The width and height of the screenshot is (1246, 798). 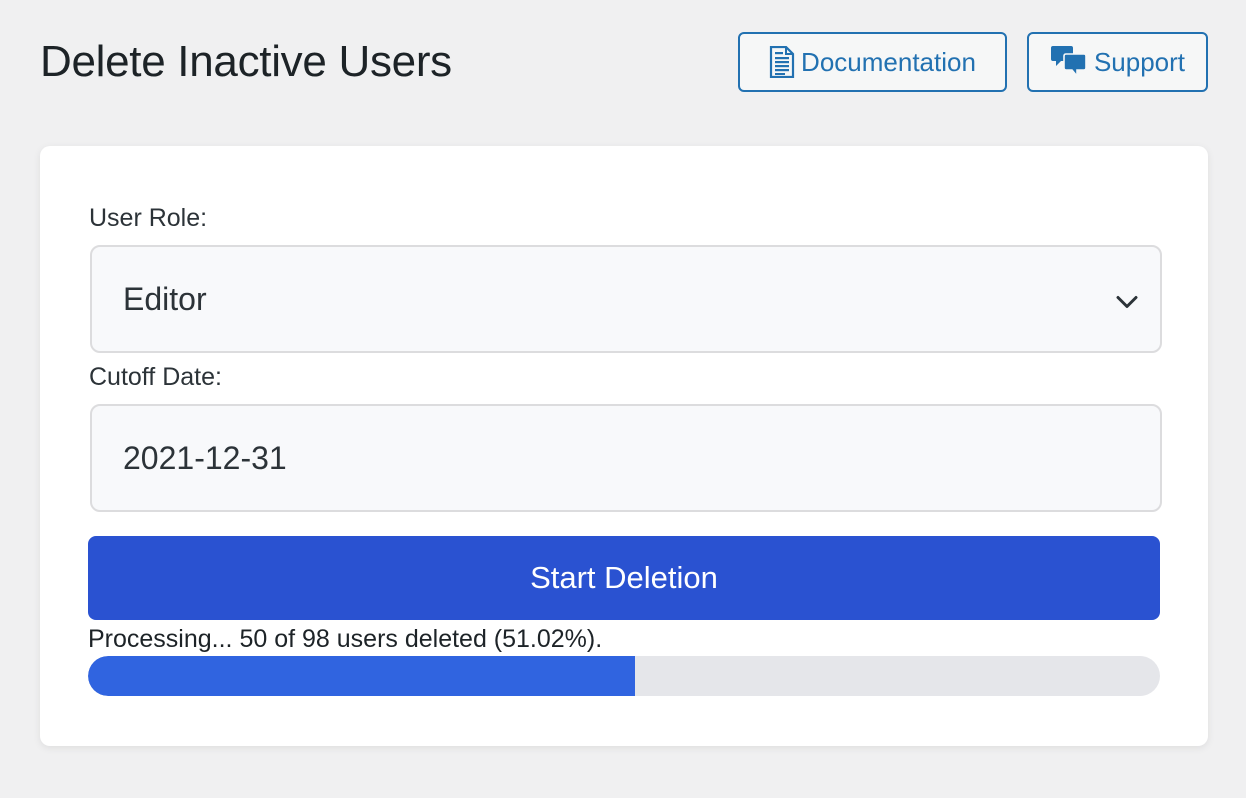 I want to click on progress-bar, so click(x=624, y=676).